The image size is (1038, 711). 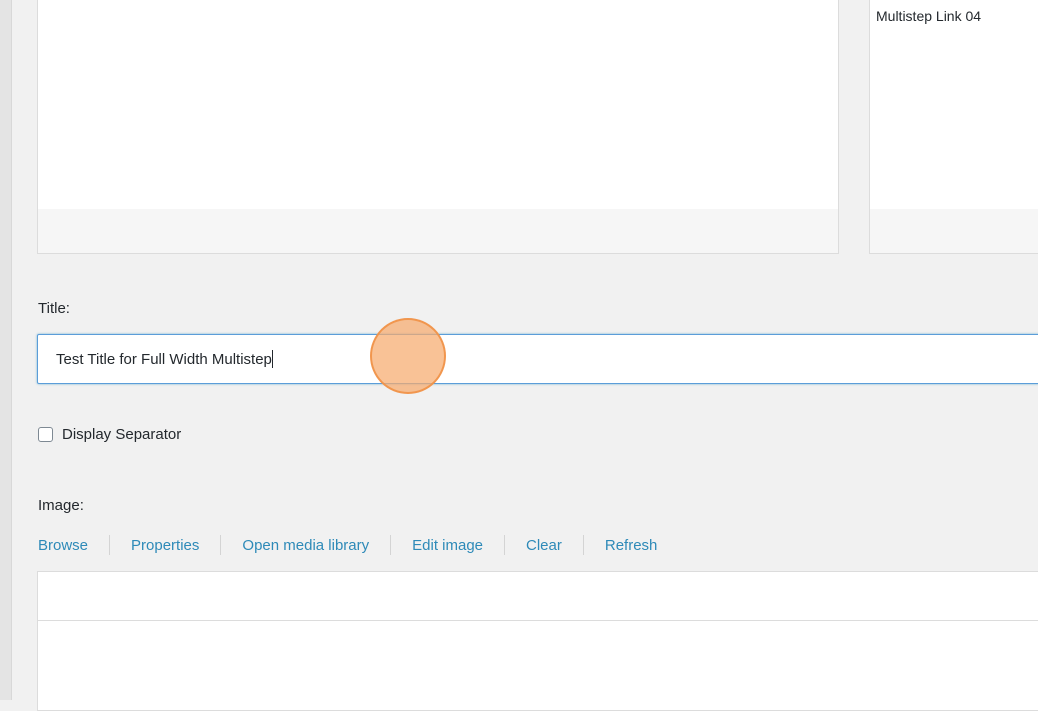 I want to click on edit-image-link: Edit image, so click(x=447, y=545).